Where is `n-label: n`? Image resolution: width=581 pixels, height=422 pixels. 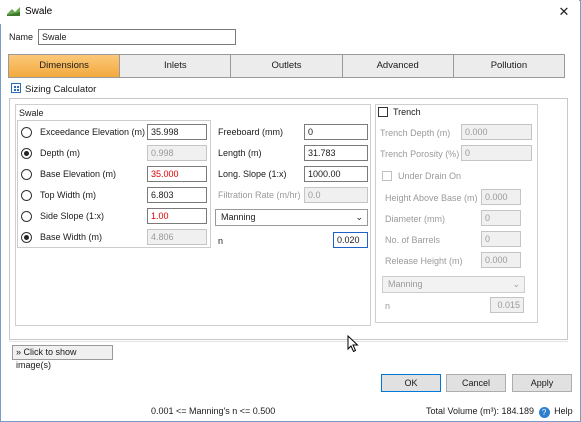
n-label: n is located at coordinates (221, 241).